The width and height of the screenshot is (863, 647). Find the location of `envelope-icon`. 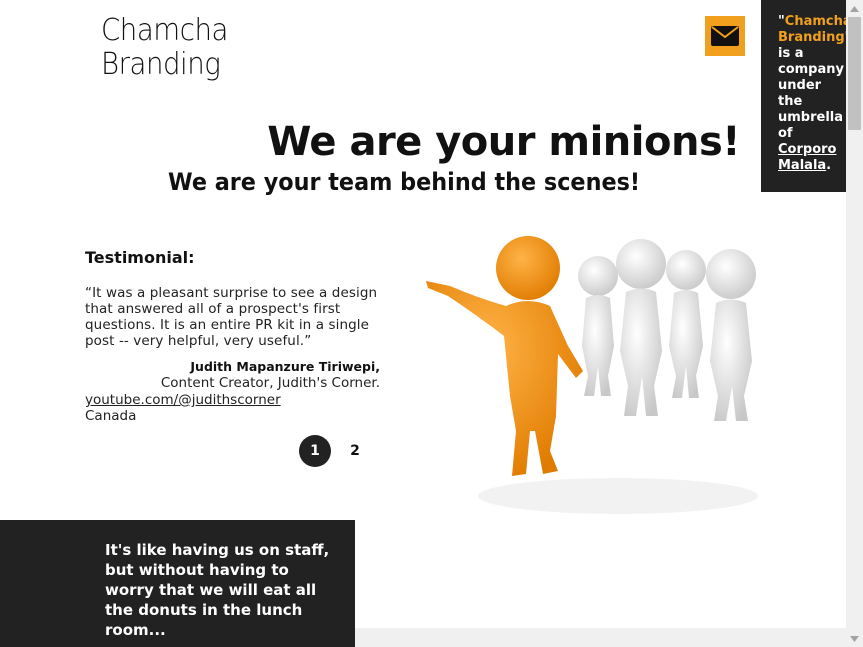

envelope-icon is located at coordinates (725, 36).